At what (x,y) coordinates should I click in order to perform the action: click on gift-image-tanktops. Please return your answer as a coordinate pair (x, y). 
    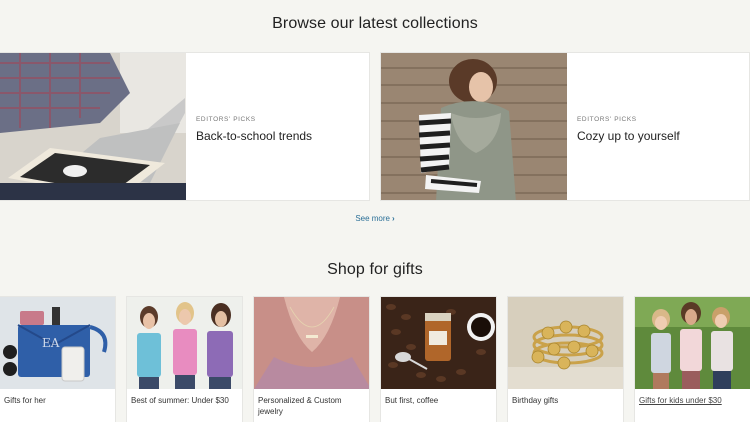
    Looking at the image, I should click on (184, 343).